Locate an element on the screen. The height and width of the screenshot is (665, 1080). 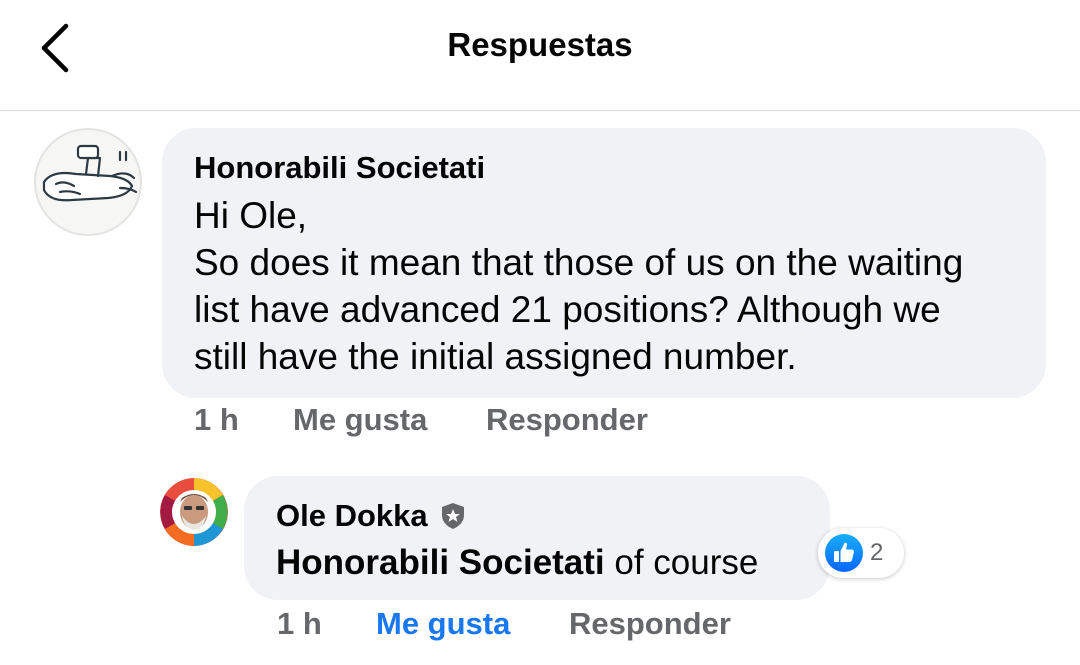
reply-avatar is located at coordinates (194, 512).